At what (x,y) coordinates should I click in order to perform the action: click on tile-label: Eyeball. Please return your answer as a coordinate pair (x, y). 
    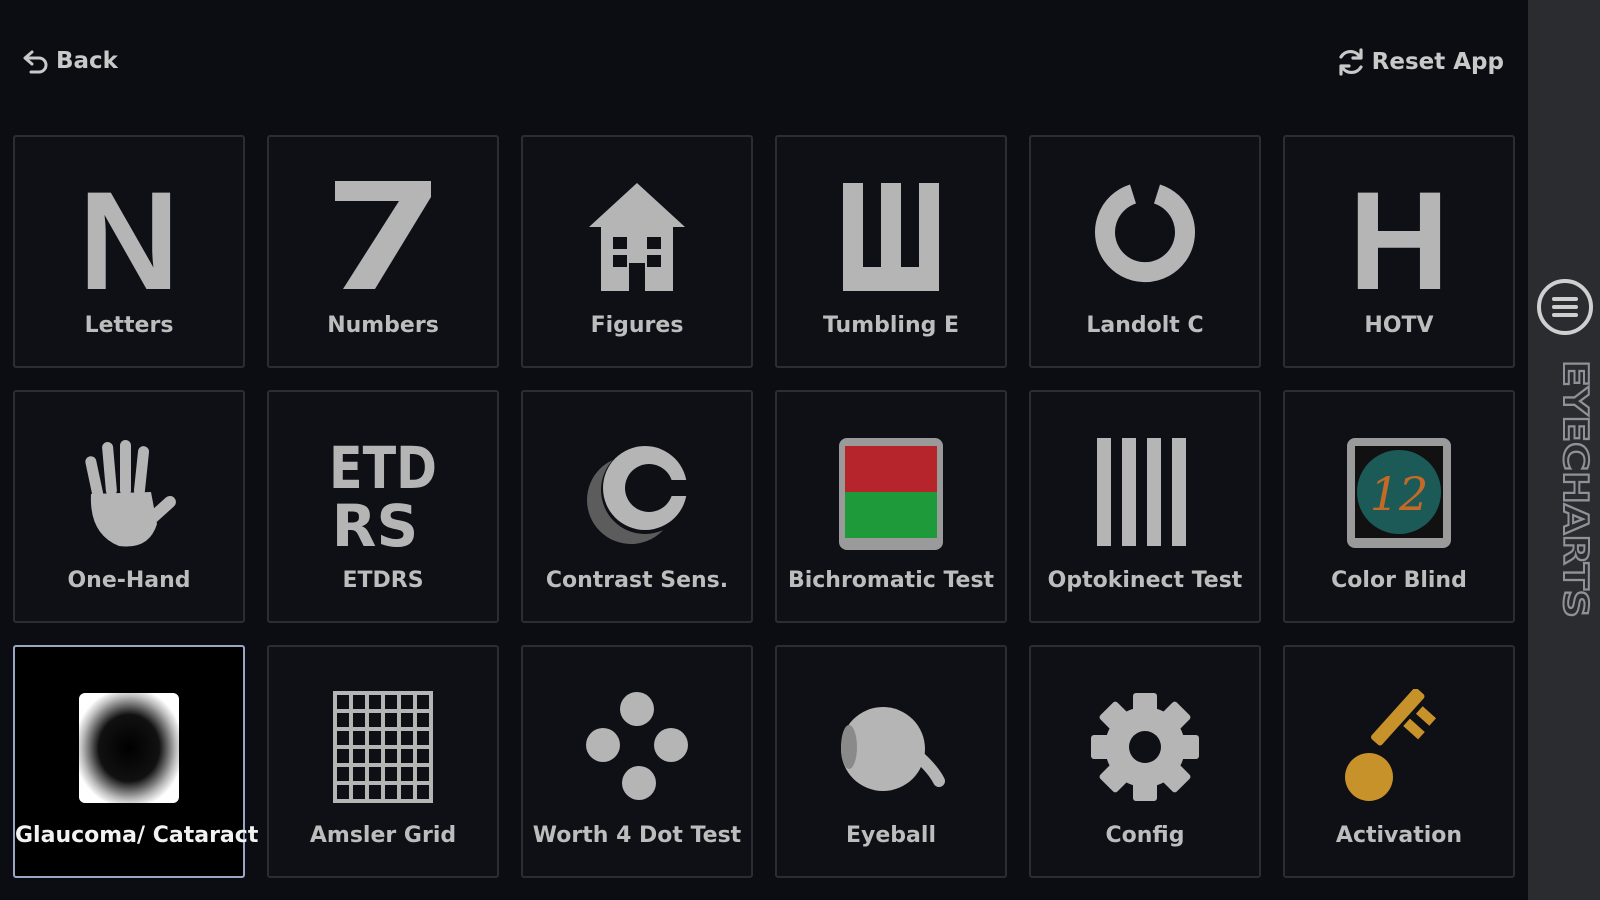
    Looking at the image, I should click on (891, 835).